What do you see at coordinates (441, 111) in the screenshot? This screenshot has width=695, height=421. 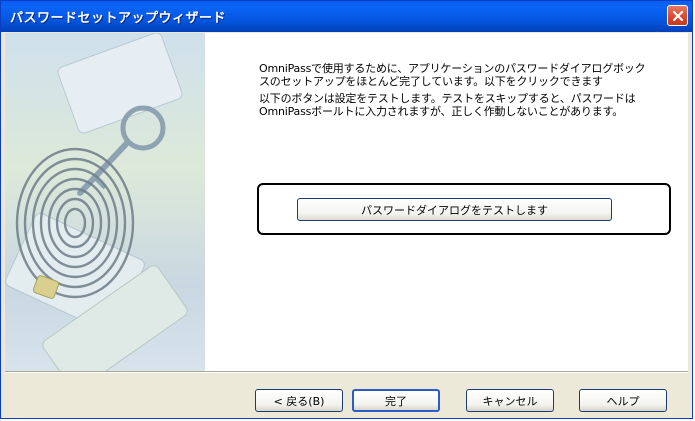 I see `description-line: OmniPassボールトに入力されますが、正しく作動しないことがあります。` at bounding box center [441, 111].